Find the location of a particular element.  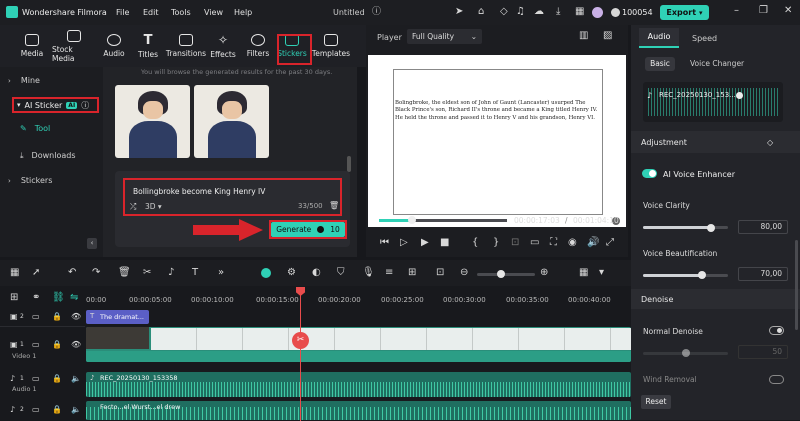

normal-denoise-toggle is located at coordinates (776, 330).